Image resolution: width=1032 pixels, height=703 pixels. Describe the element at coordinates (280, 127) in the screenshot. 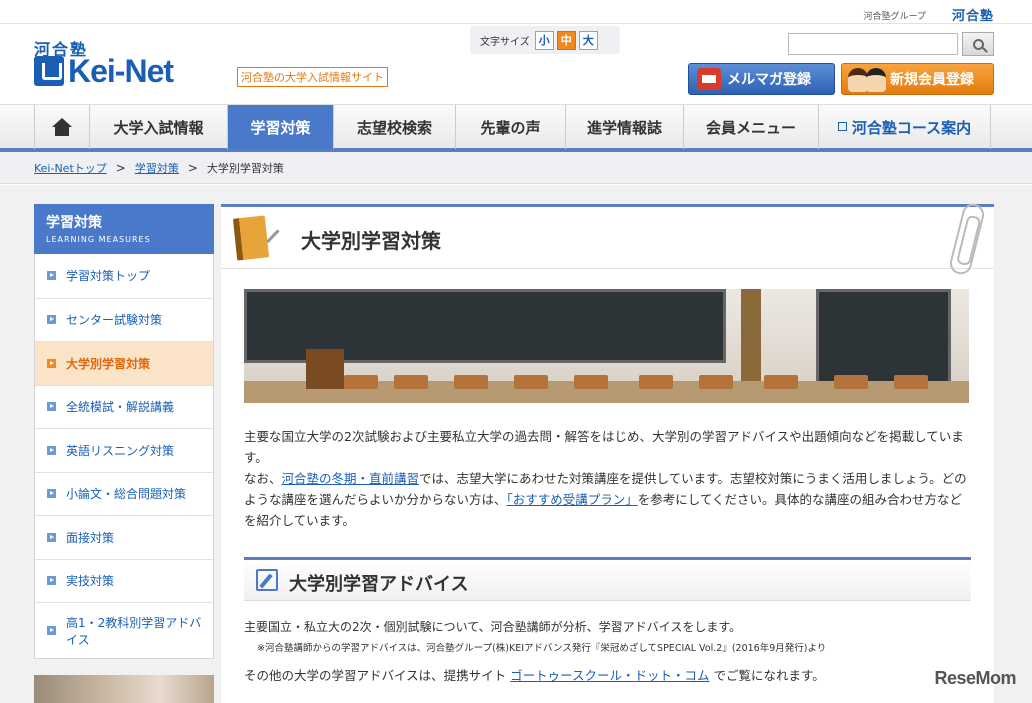

I see `nav-study-measures: 学習対策` at that location.